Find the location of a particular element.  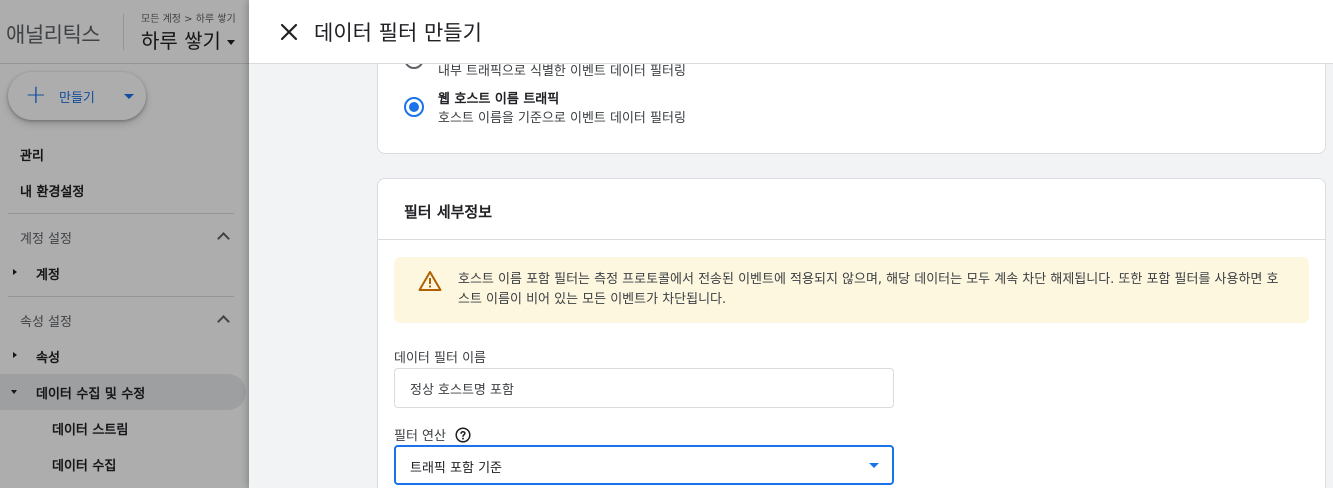

radio-hostname-traffic-desc: 호스트 이름을 기준으로 이벤트 데이터 필터링 is located at coordinates (562, 118).